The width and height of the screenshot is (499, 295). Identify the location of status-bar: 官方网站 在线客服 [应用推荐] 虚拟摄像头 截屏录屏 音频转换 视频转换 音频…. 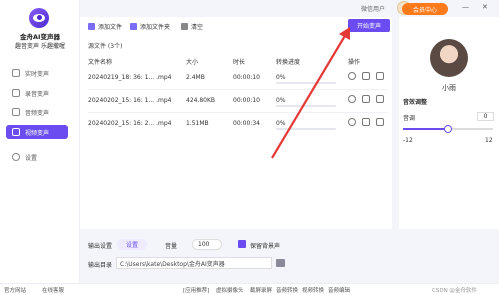
(249, 289).